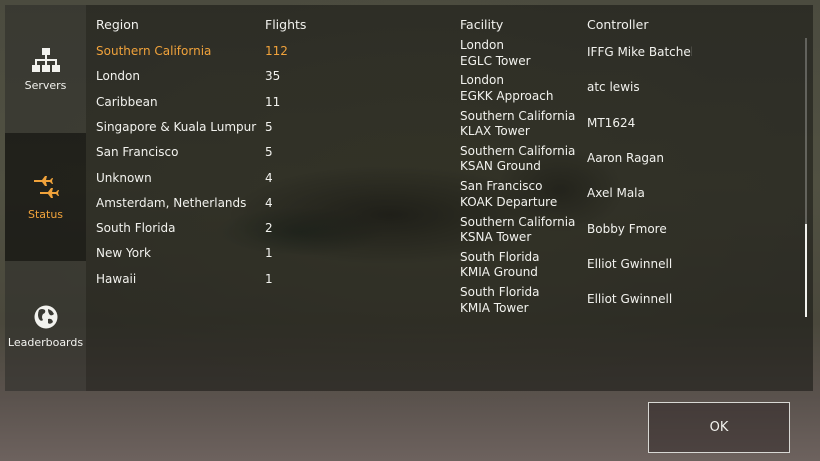  Describe the element at coordinates (136, 228) in the screenshot. I see `region-name: South Florida` at that location.